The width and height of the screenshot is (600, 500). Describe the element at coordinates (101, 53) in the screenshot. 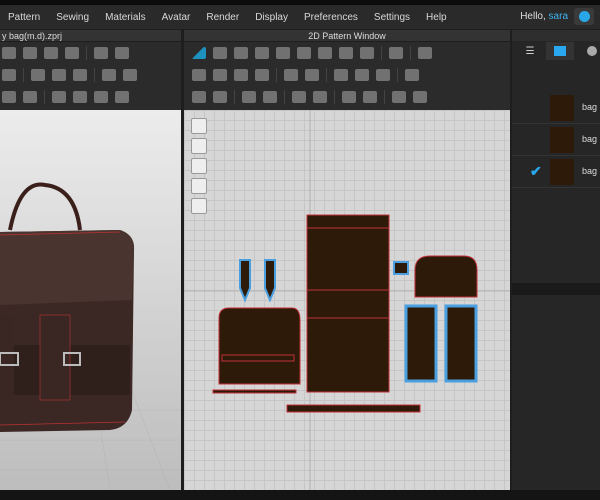

I see `needle-icon` at that location.